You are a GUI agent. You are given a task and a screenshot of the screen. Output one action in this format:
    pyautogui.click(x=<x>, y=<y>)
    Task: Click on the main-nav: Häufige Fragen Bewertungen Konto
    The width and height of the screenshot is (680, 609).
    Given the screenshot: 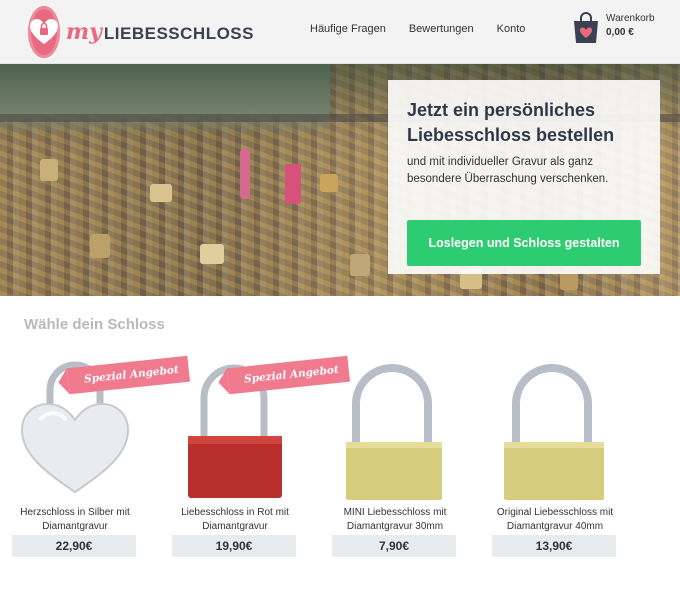 What is the action you would take?
    pyautogui.click(x=417, y=29)
    